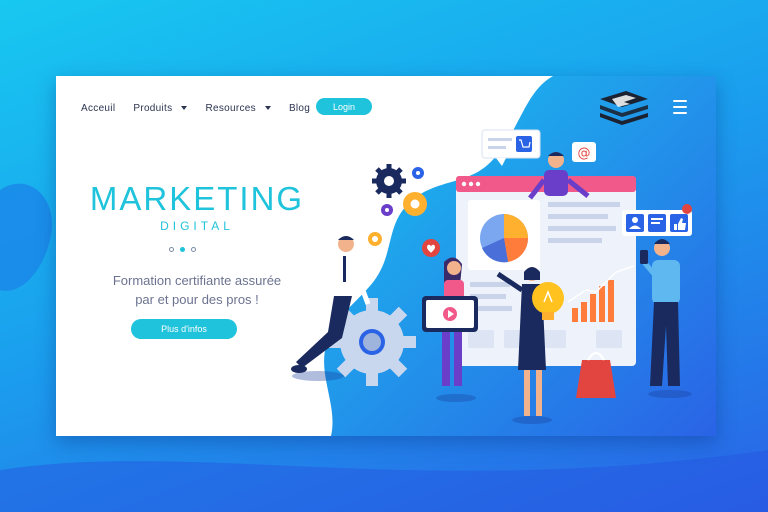  I want to click on gear-bubble-icon, so click(375, 239).